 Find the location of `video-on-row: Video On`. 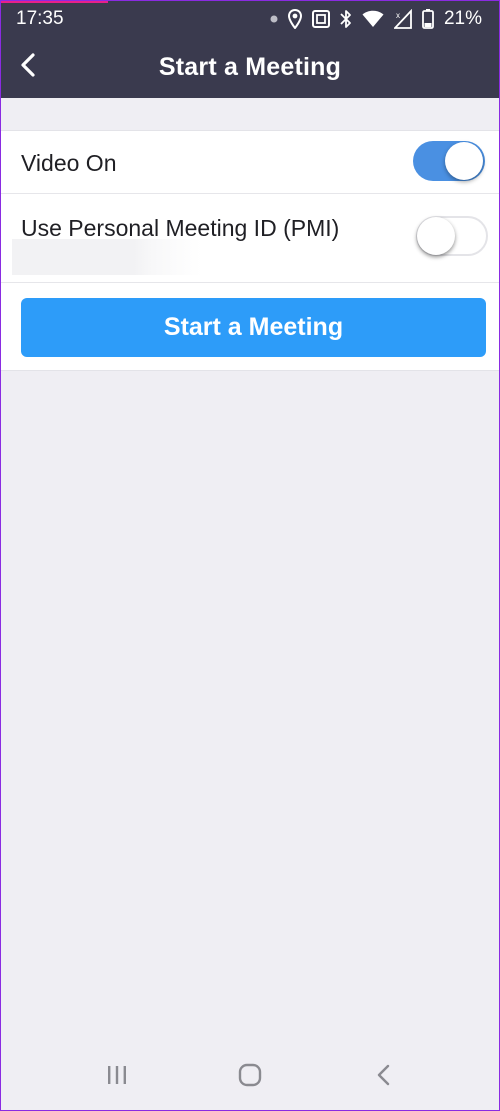

video-on-row: Video On is located at coordinates (250, 162).